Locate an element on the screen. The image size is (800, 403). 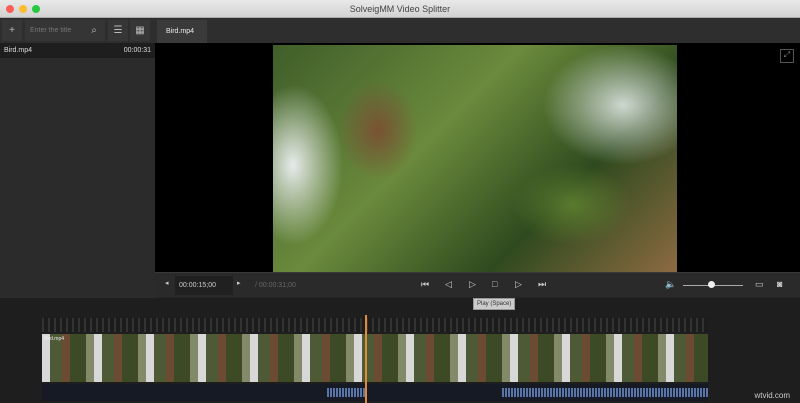
video-track is located at coordinates (375, 358).